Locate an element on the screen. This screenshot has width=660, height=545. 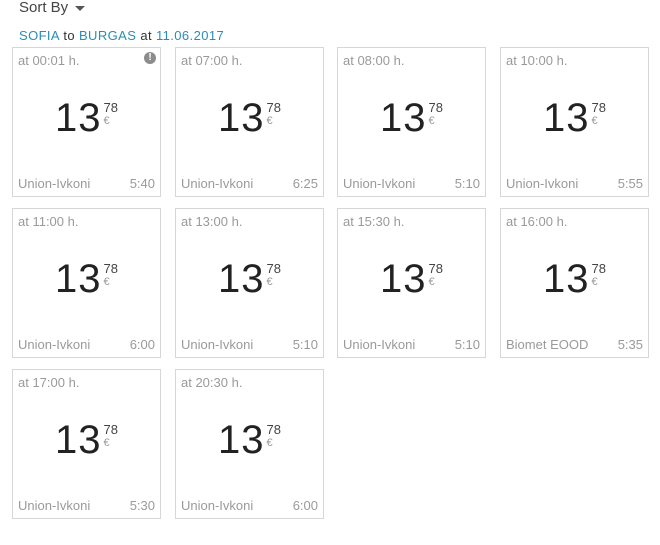
departure-card: at 00:01 h.! 13 78 € Union-Ivkoni 5:40 is located at coordinates (86, 122).